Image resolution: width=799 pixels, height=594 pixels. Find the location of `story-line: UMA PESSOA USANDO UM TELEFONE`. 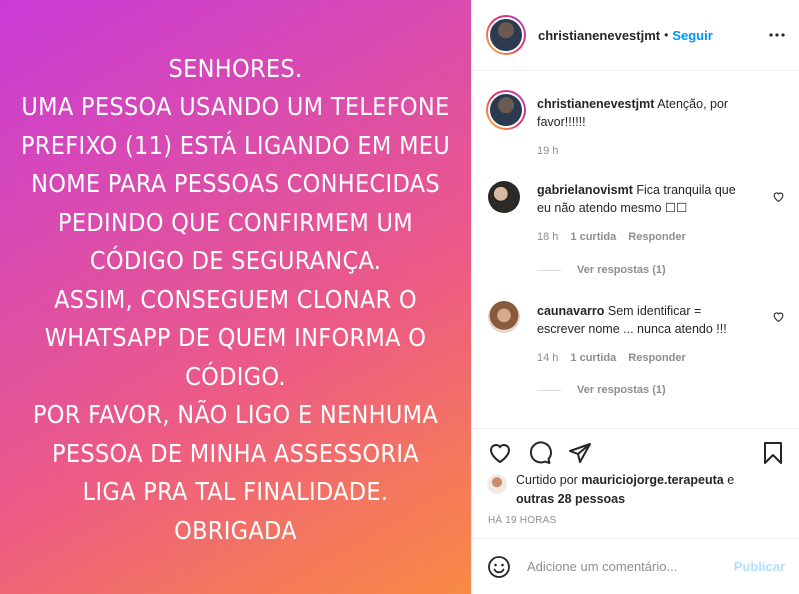

story-line: UMA PESSOA USANDO UM TELEFONE is located at coordinates (235, 107).